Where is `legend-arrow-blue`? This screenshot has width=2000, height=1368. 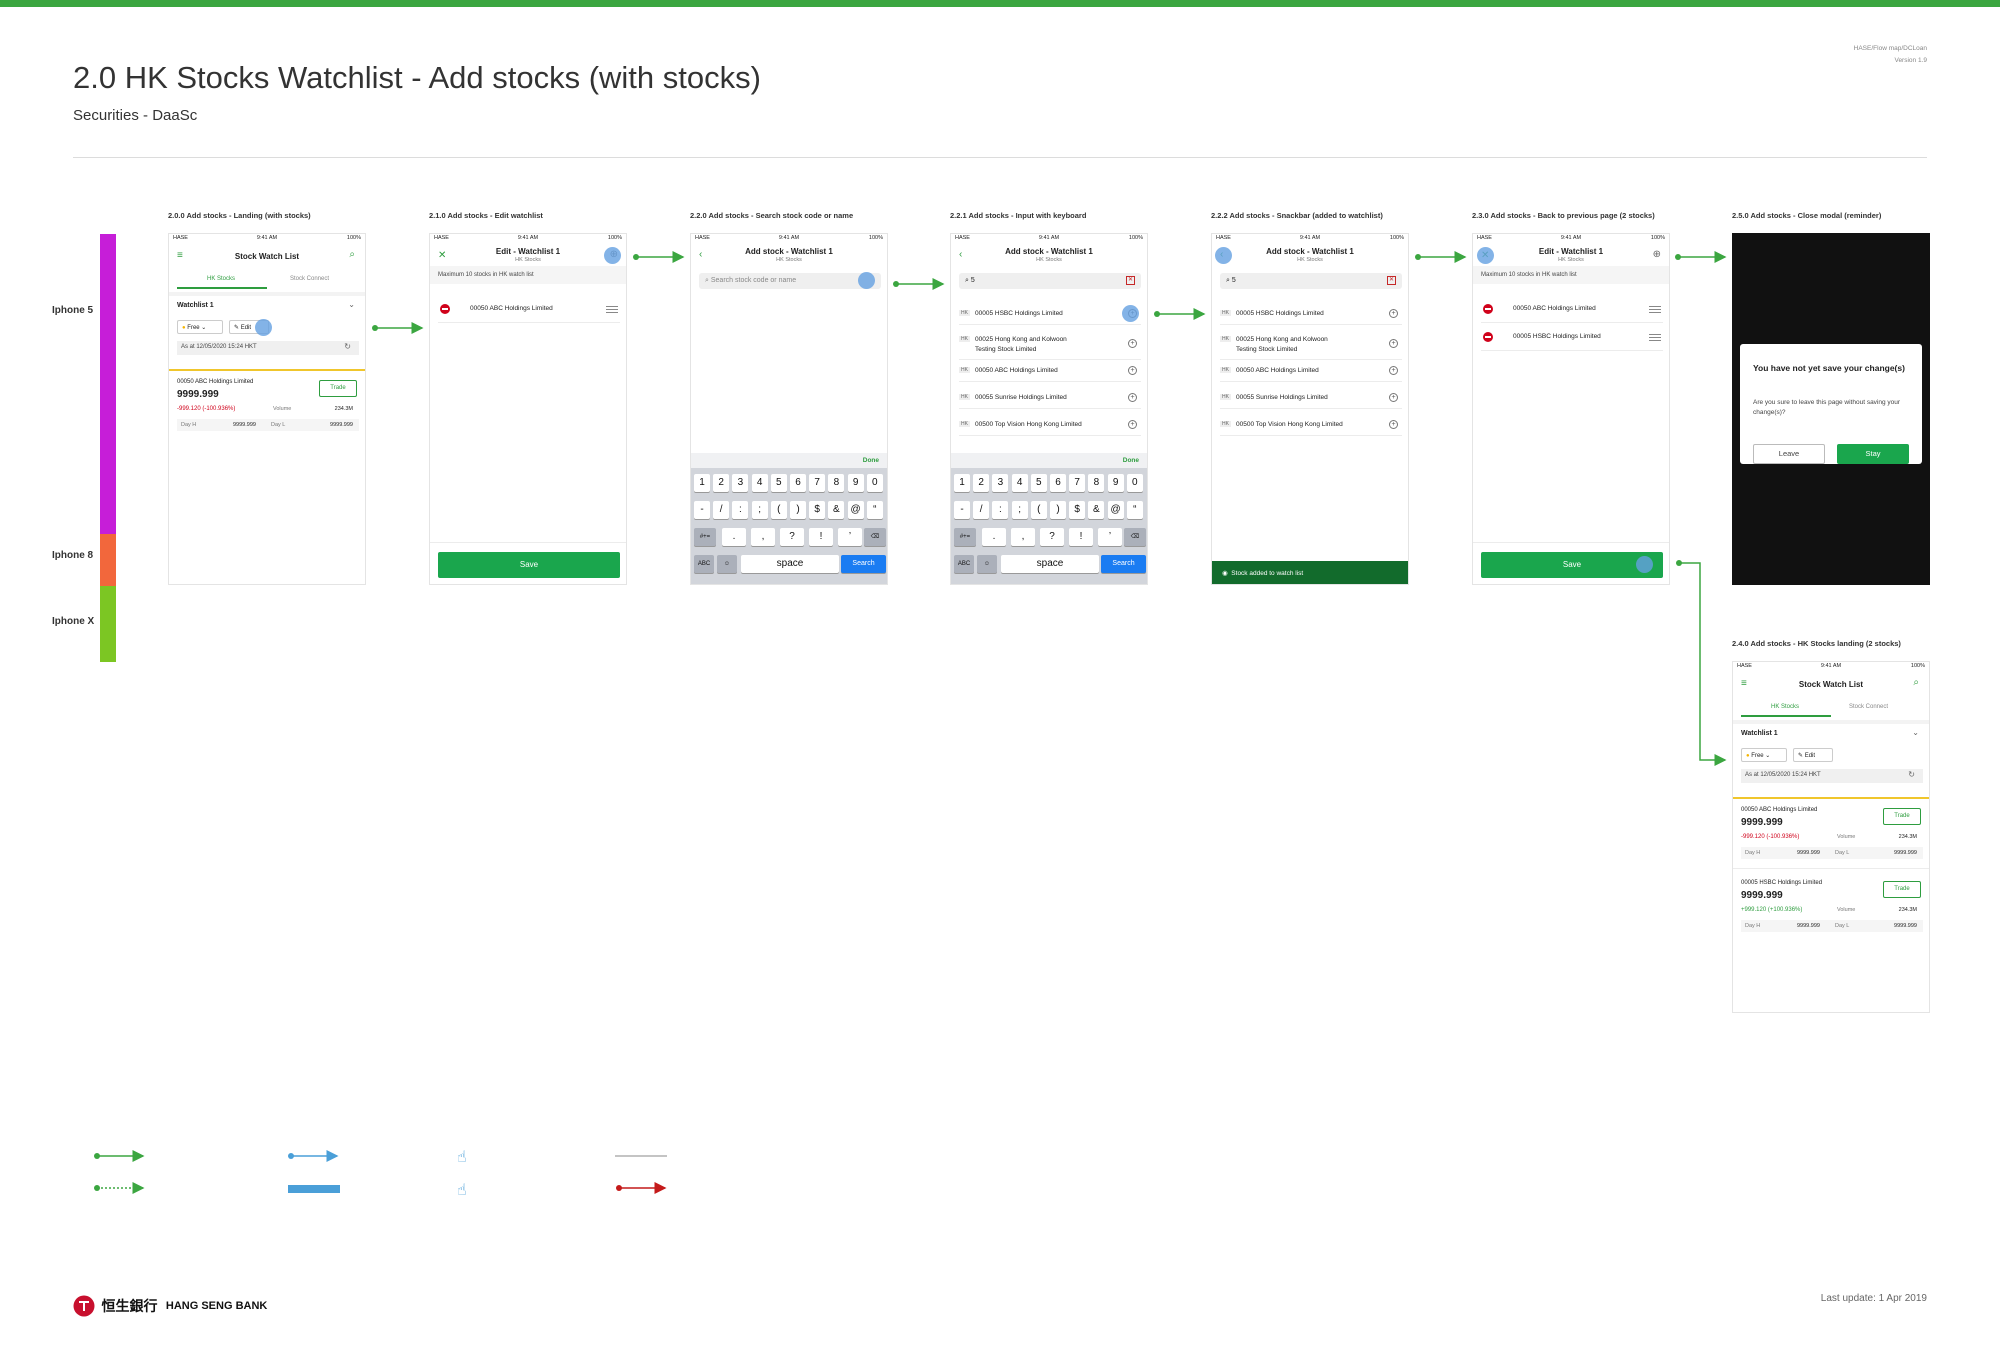 legend-arrow-blue is located at coordinates (313, 1156).